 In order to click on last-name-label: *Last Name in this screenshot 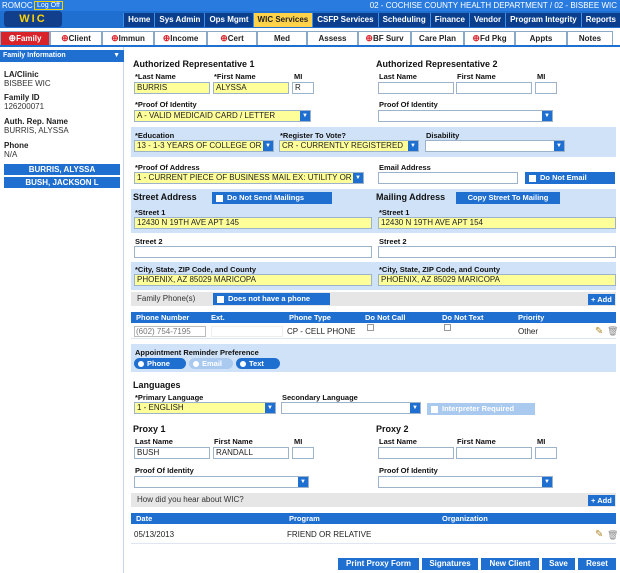, I will do `click(155, 76)`.